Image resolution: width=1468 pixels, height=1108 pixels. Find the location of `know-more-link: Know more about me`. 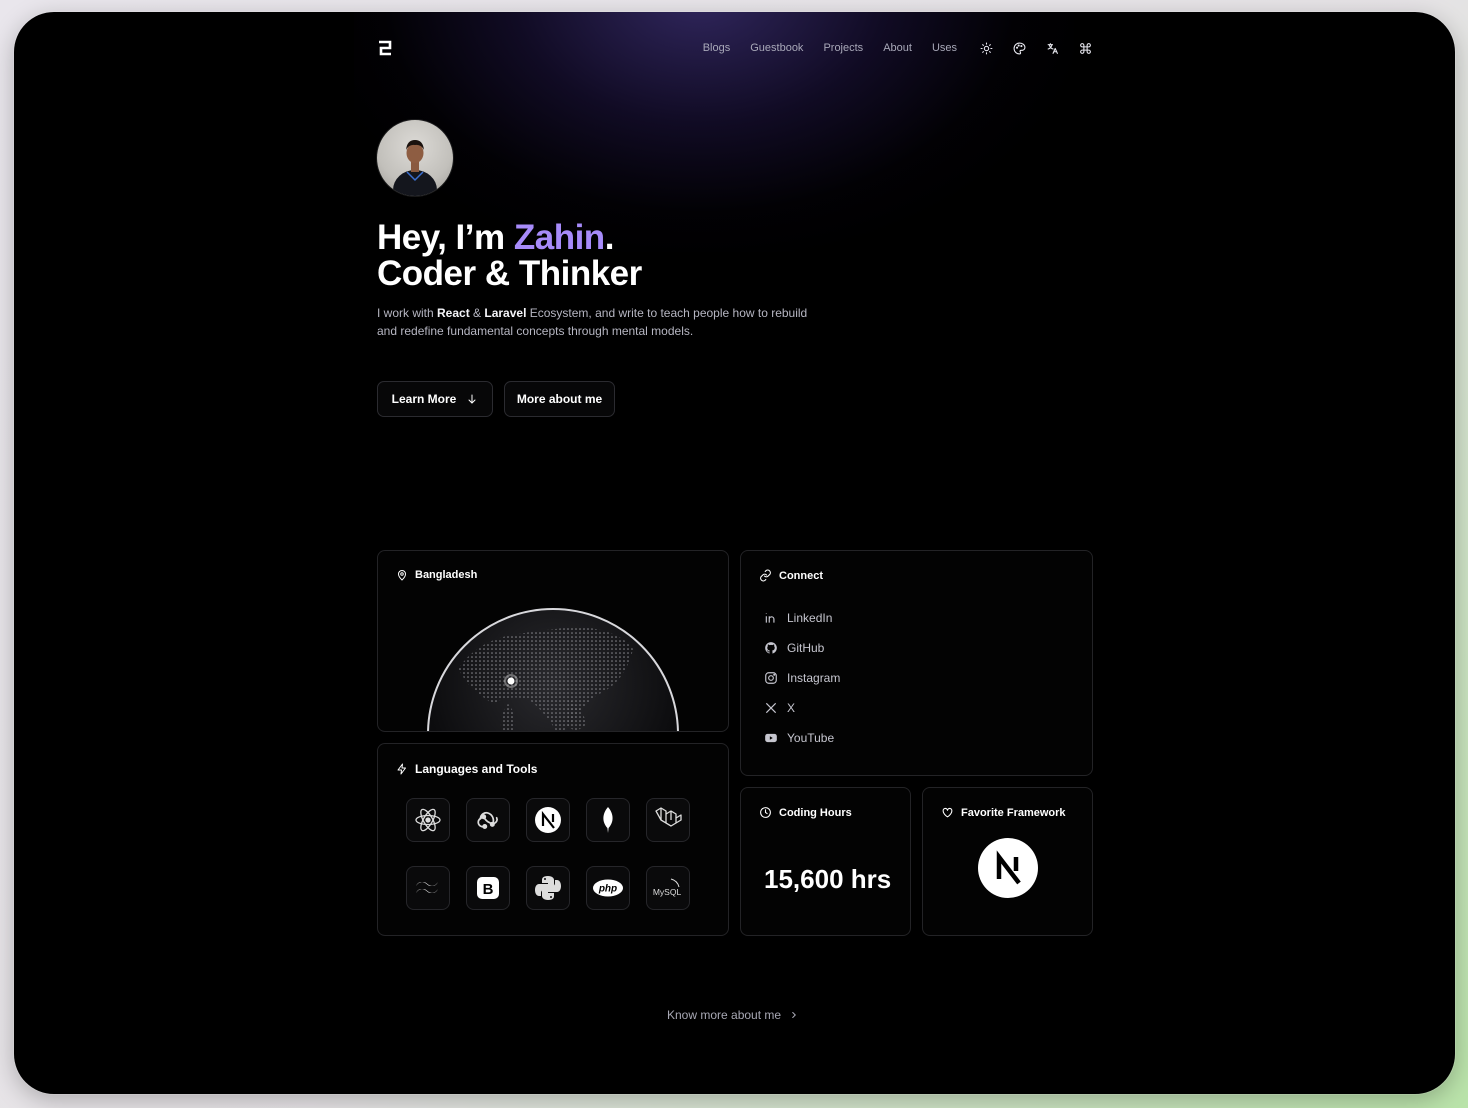

know-more-link: Know more about me is located at coordinates (733, 1015).